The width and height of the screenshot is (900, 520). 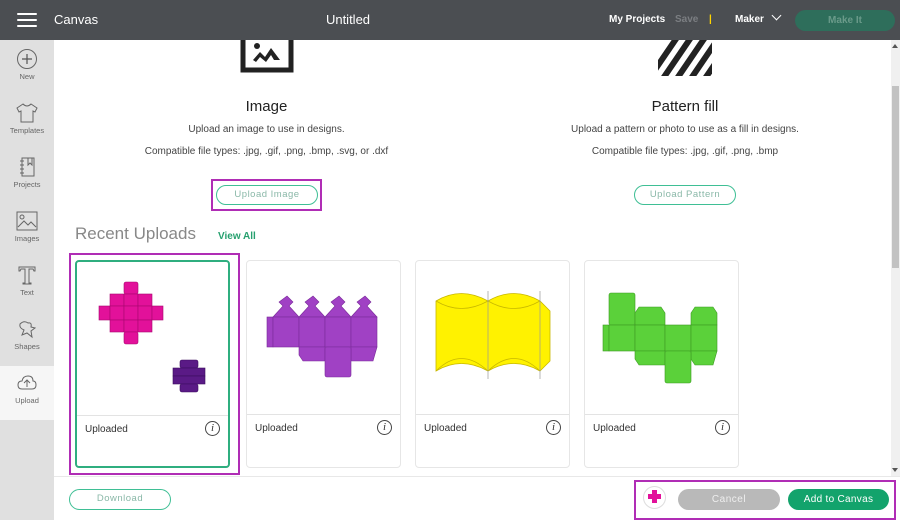 I want to click on sidebar-item-images: Images, so click(x=27, y=231).